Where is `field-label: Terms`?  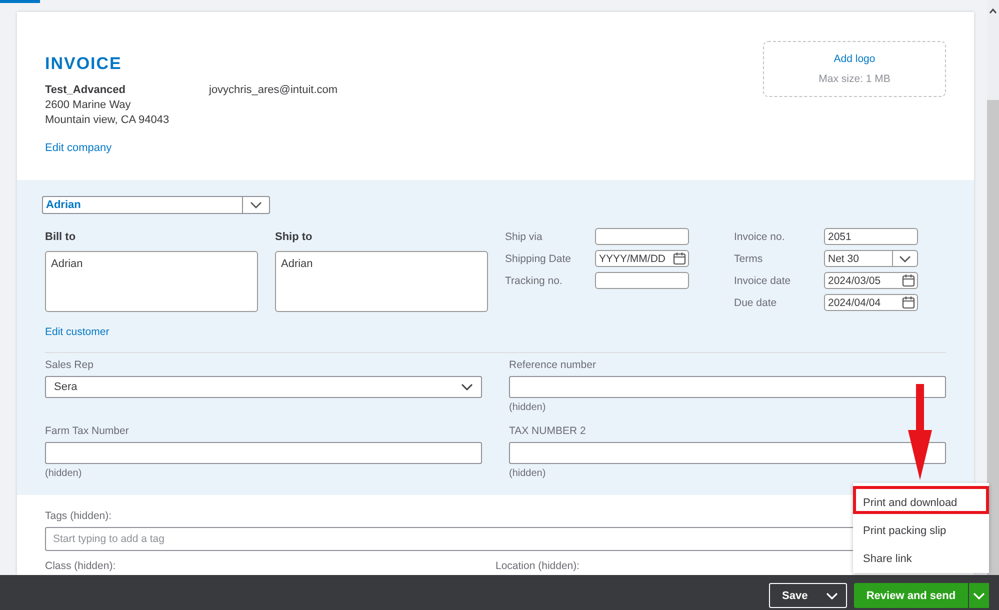 field-label: Terms is located at coordinates (749, 259).